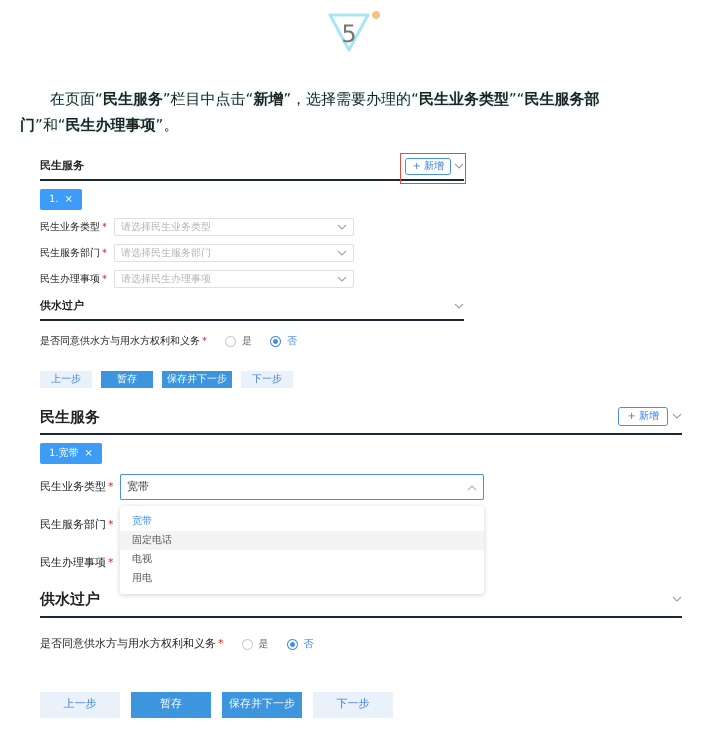  What do you see at coordinates (302, 578) in the screenshot?
I see `dropdown-option: 用电` at bounding box center [302, 578].